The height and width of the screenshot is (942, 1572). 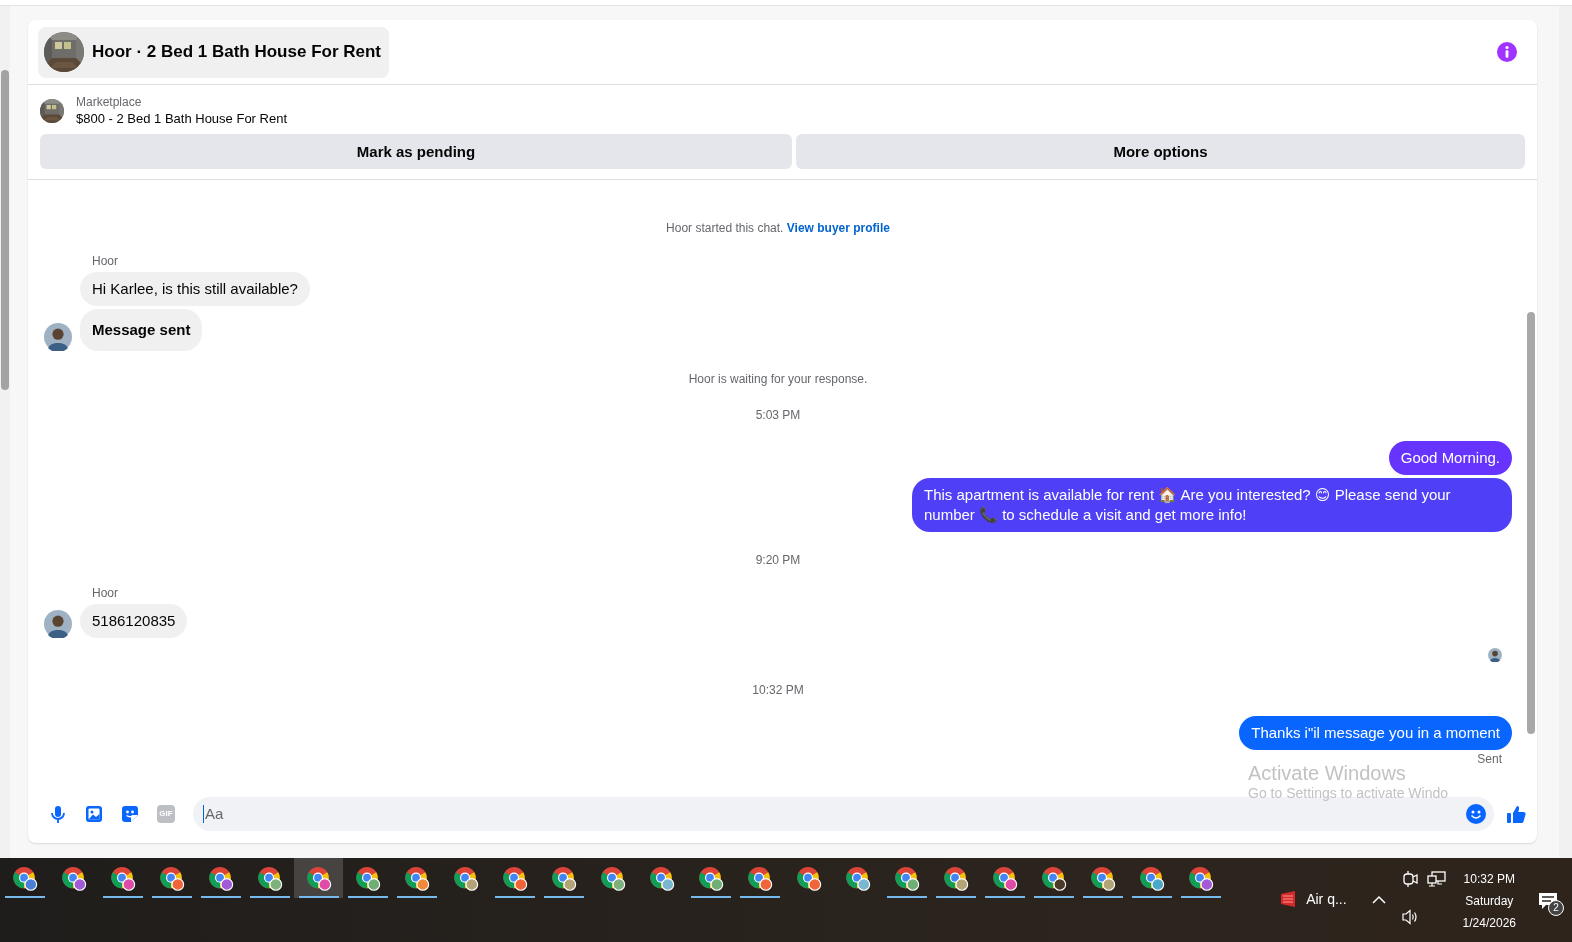 What do you see at coordinates (1489, 901) in the screenshot?
I see `clock: 10:32 PM Saturday 1/24/2026` at bounding box center [1489, 901].